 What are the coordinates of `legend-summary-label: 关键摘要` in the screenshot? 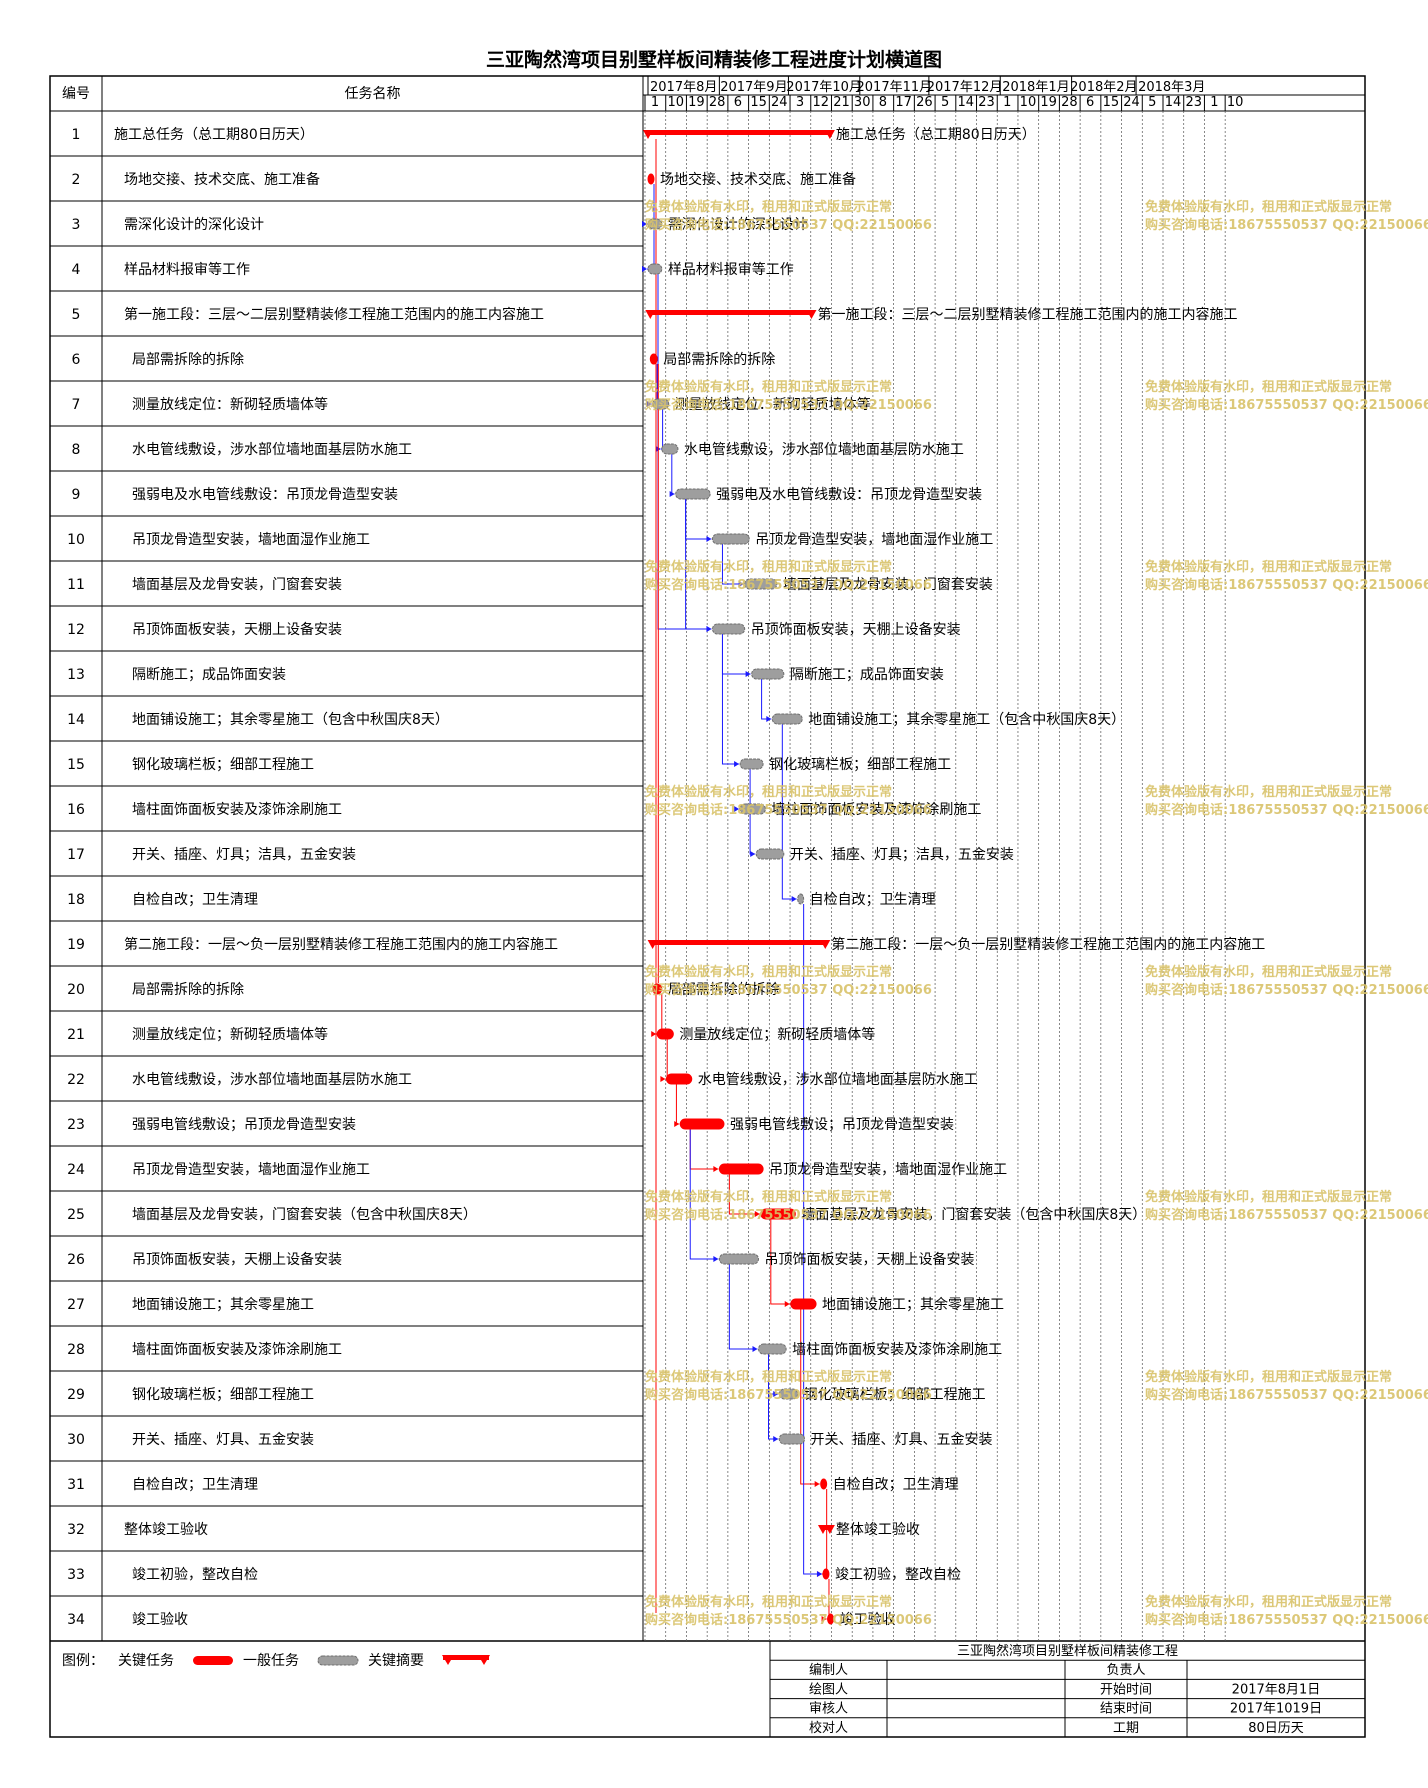 It's located at (396, 1660).